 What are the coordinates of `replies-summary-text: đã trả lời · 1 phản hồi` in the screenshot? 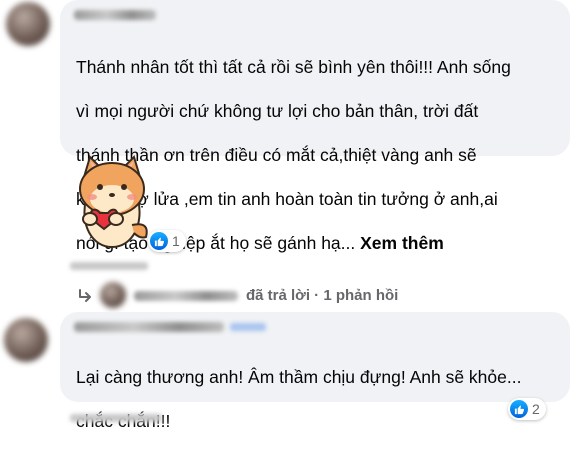 It's located at (322, 295).